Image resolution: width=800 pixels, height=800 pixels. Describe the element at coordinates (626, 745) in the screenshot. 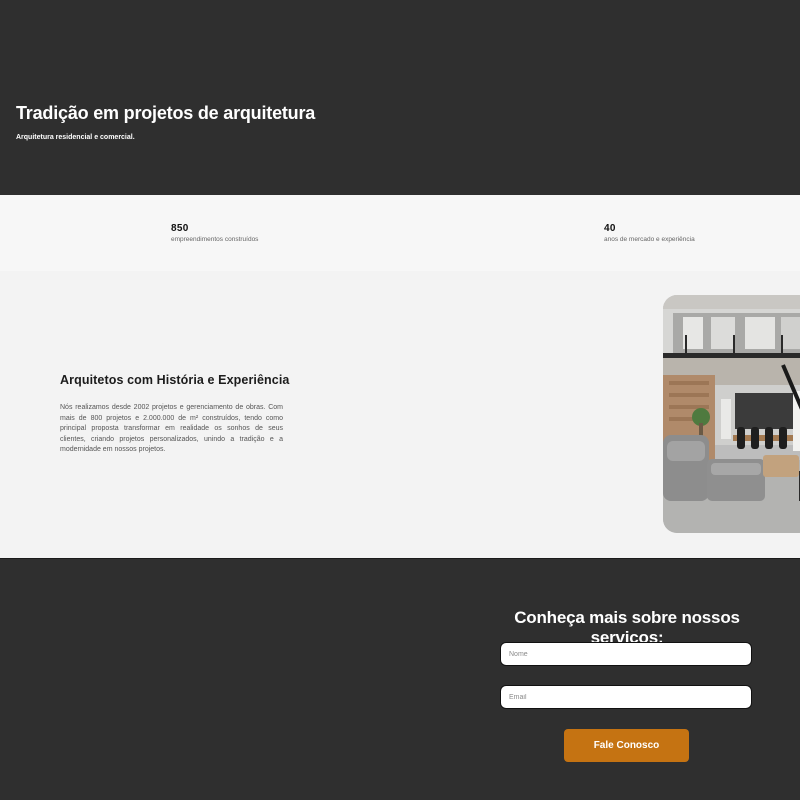

I see `contact-submit-button: Fale Conosco` at that location.